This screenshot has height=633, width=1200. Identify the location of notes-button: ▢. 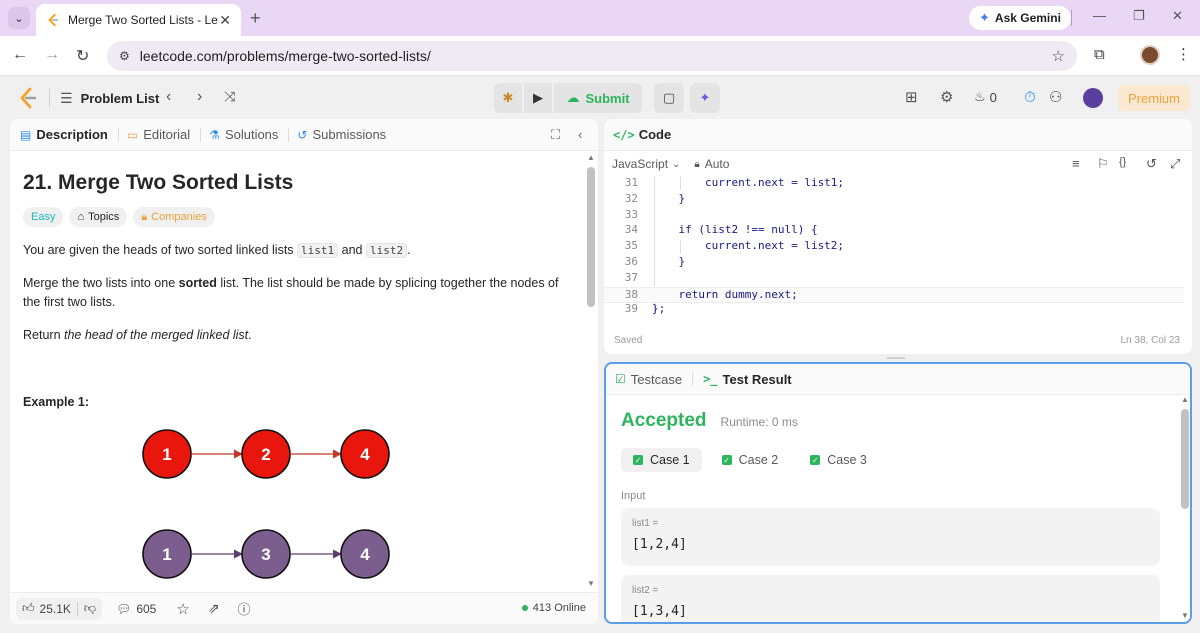
(669, 98).